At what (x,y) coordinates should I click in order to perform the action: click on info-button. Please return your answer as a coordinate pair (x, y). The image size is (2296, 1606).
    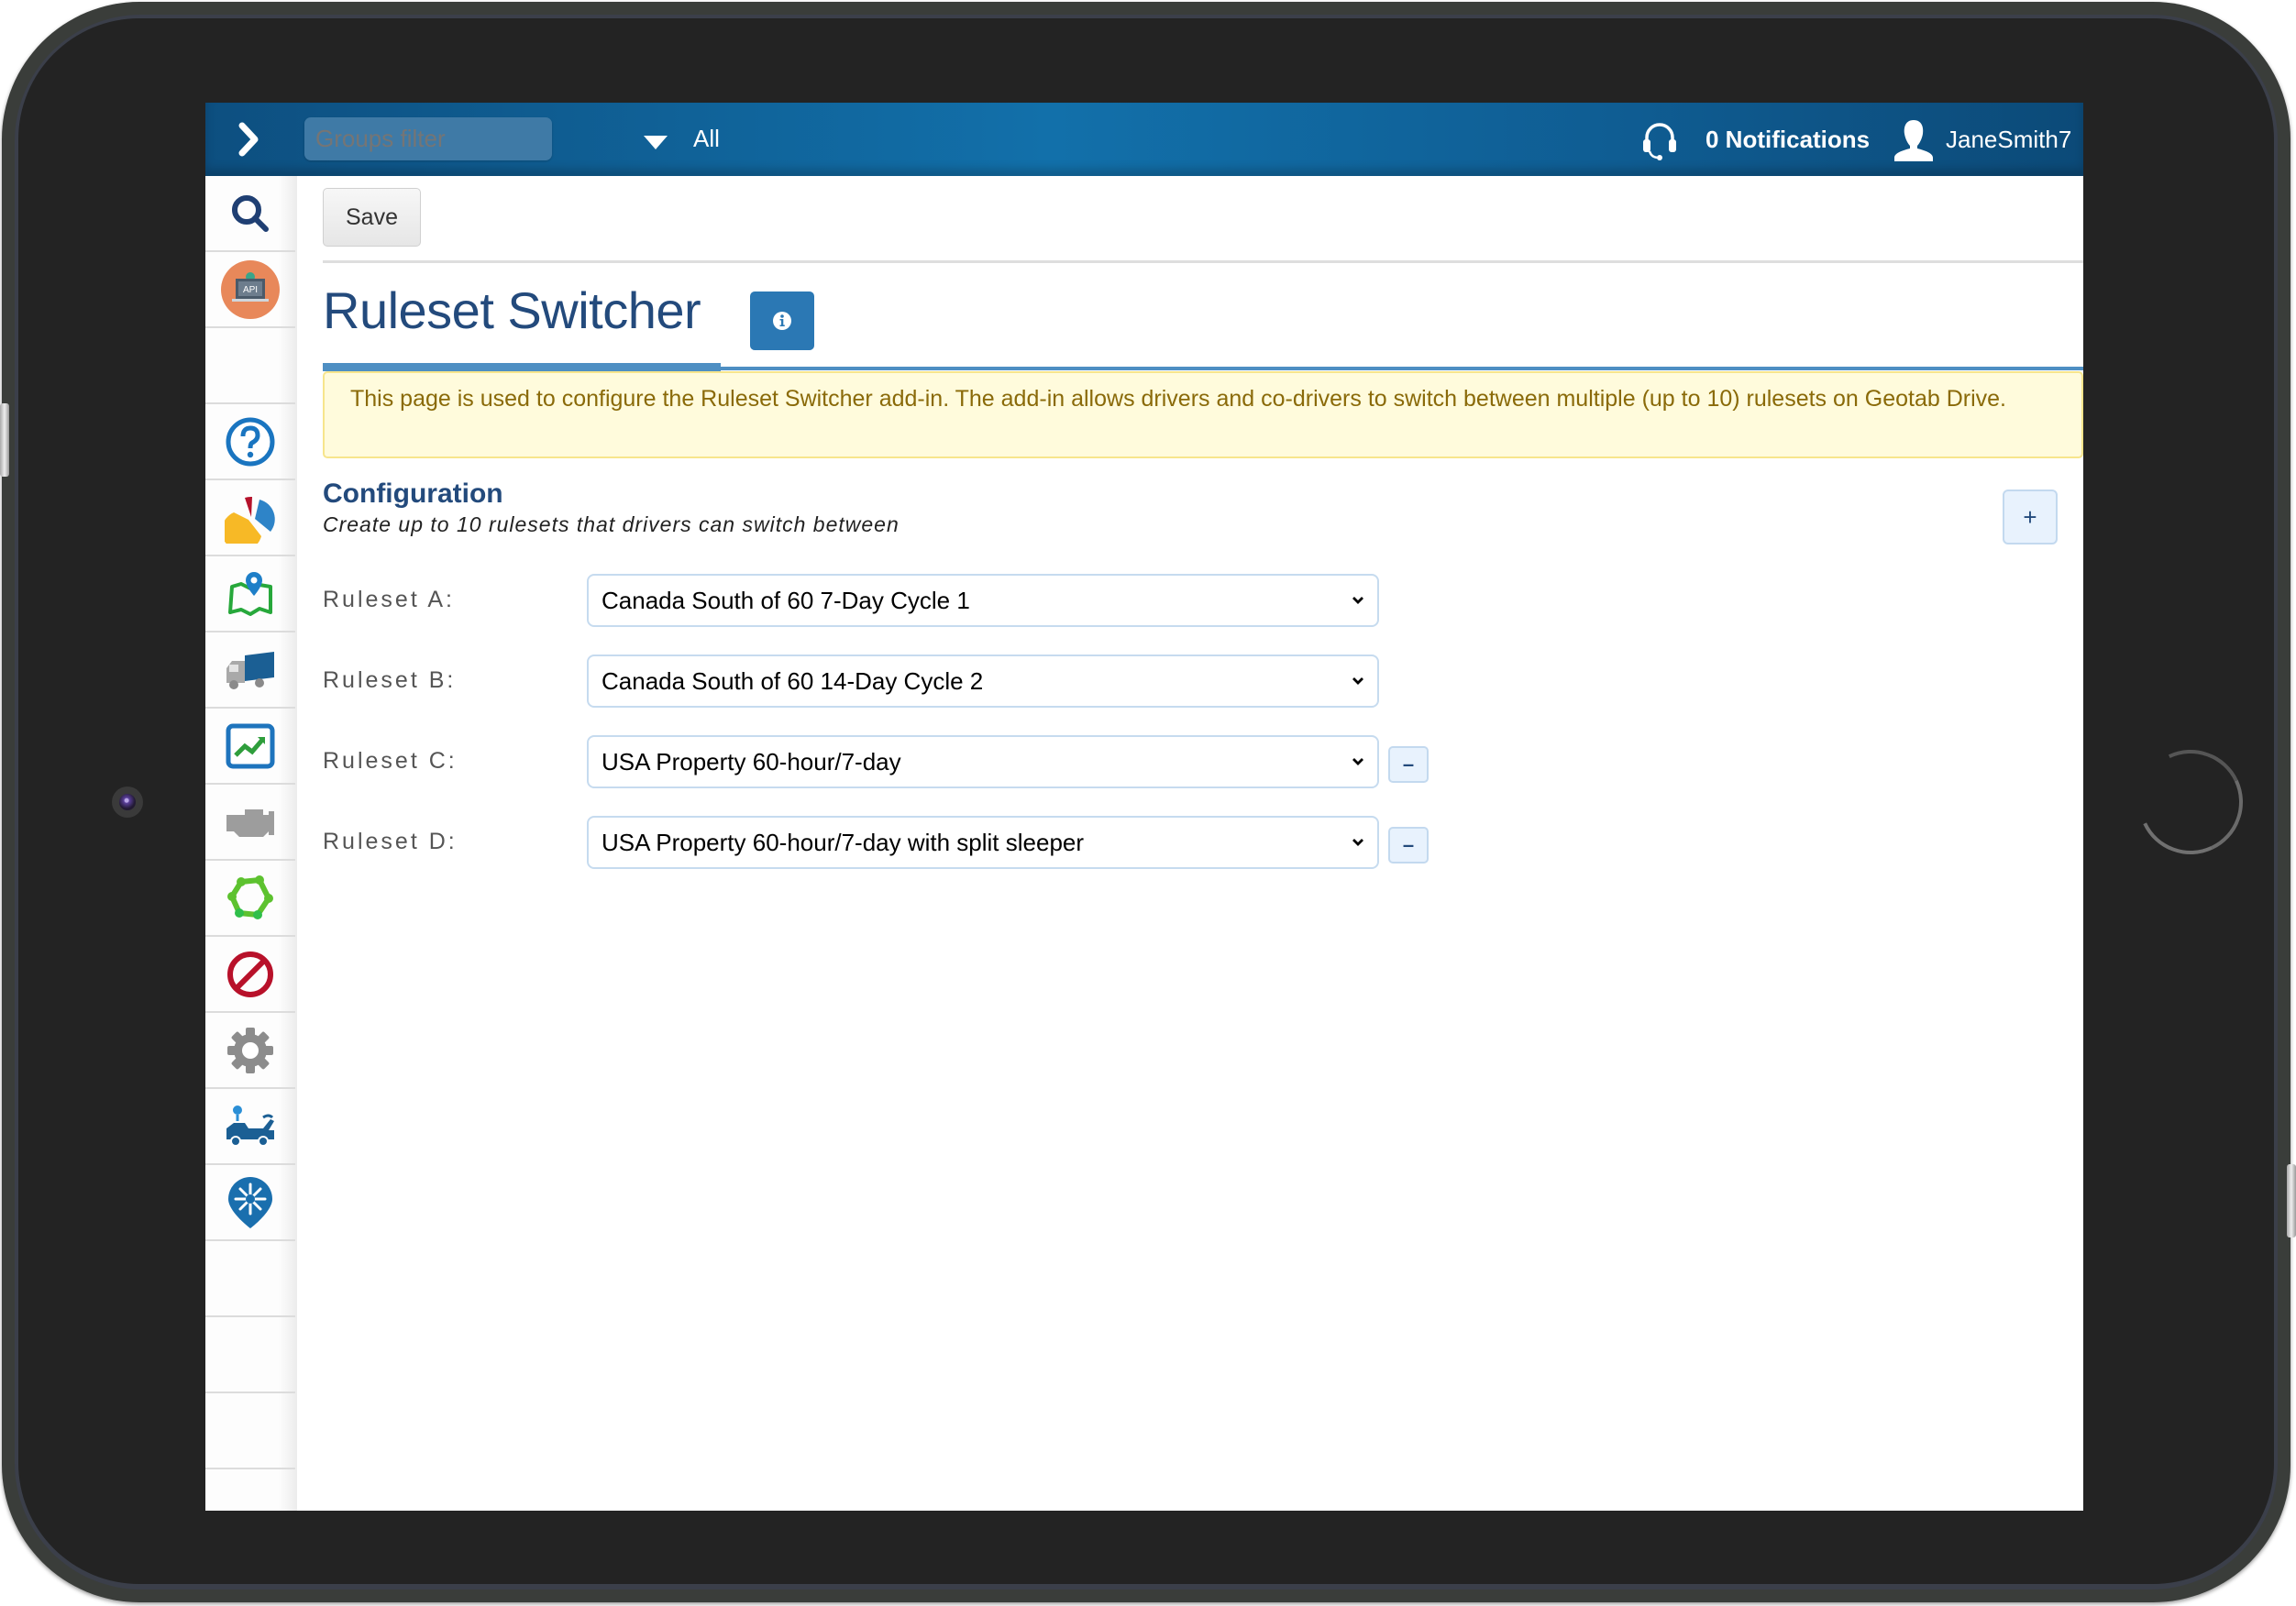
    Looking at the image, I should click on (782, 321).